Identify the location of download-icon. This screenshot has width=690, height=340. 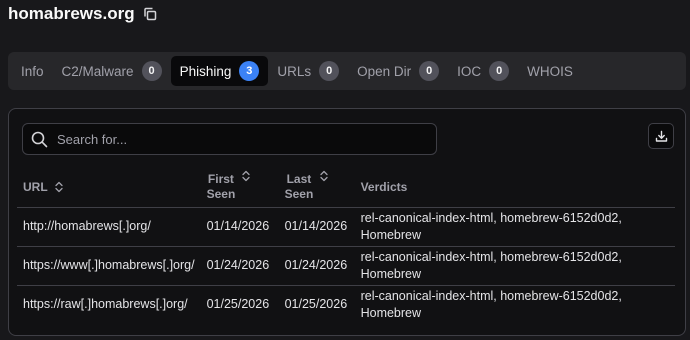
(661, 136).